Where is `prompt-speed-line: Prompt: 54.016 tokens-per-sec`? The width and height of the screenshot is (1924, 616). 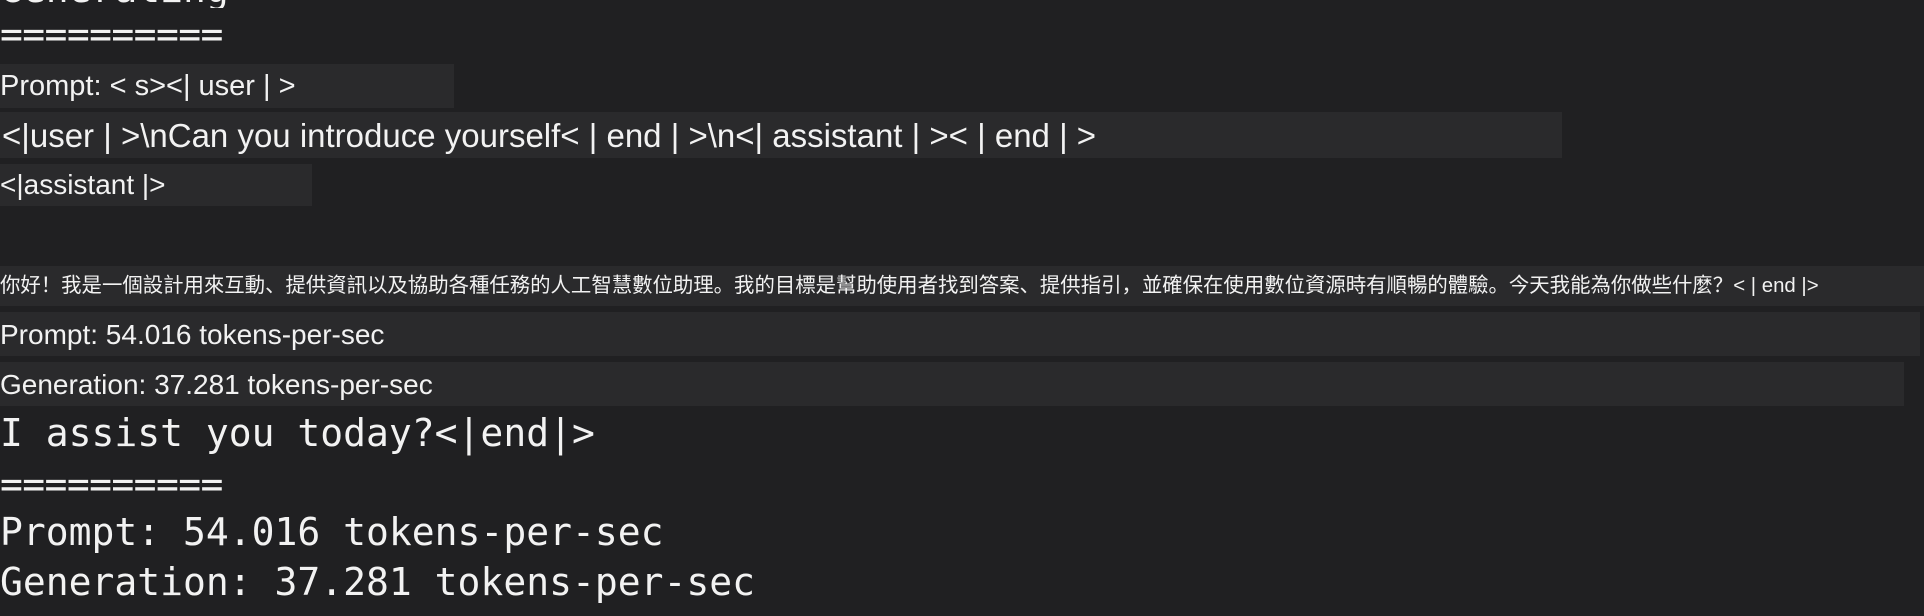
prompt-speed-line: Prompt: 54.016 tokens-per-sec is located at coordinates (332, 532).